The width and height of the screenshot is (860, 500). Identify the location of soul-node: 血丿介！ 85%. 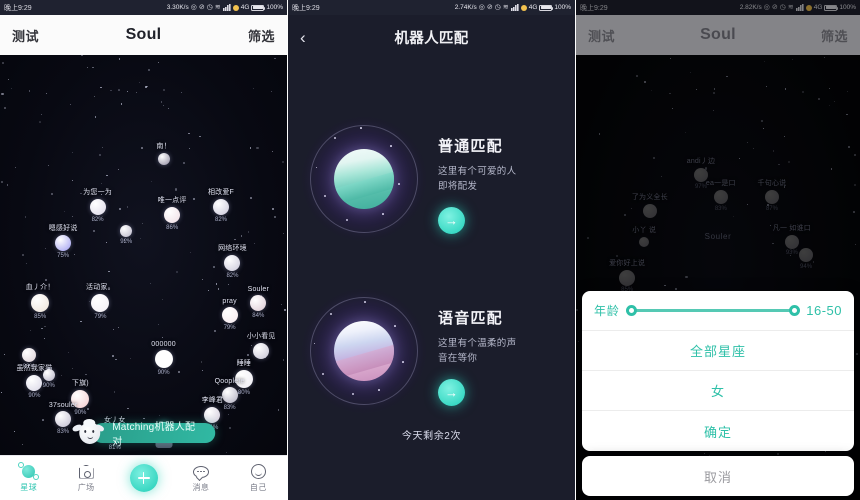
(40, 302).